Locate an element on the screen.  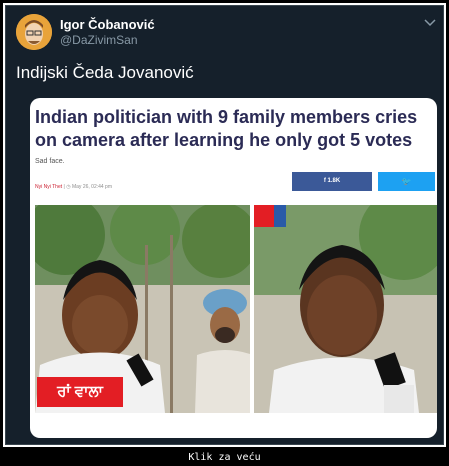
footer-link: Klik za veću is located at coordinates (224, 457).